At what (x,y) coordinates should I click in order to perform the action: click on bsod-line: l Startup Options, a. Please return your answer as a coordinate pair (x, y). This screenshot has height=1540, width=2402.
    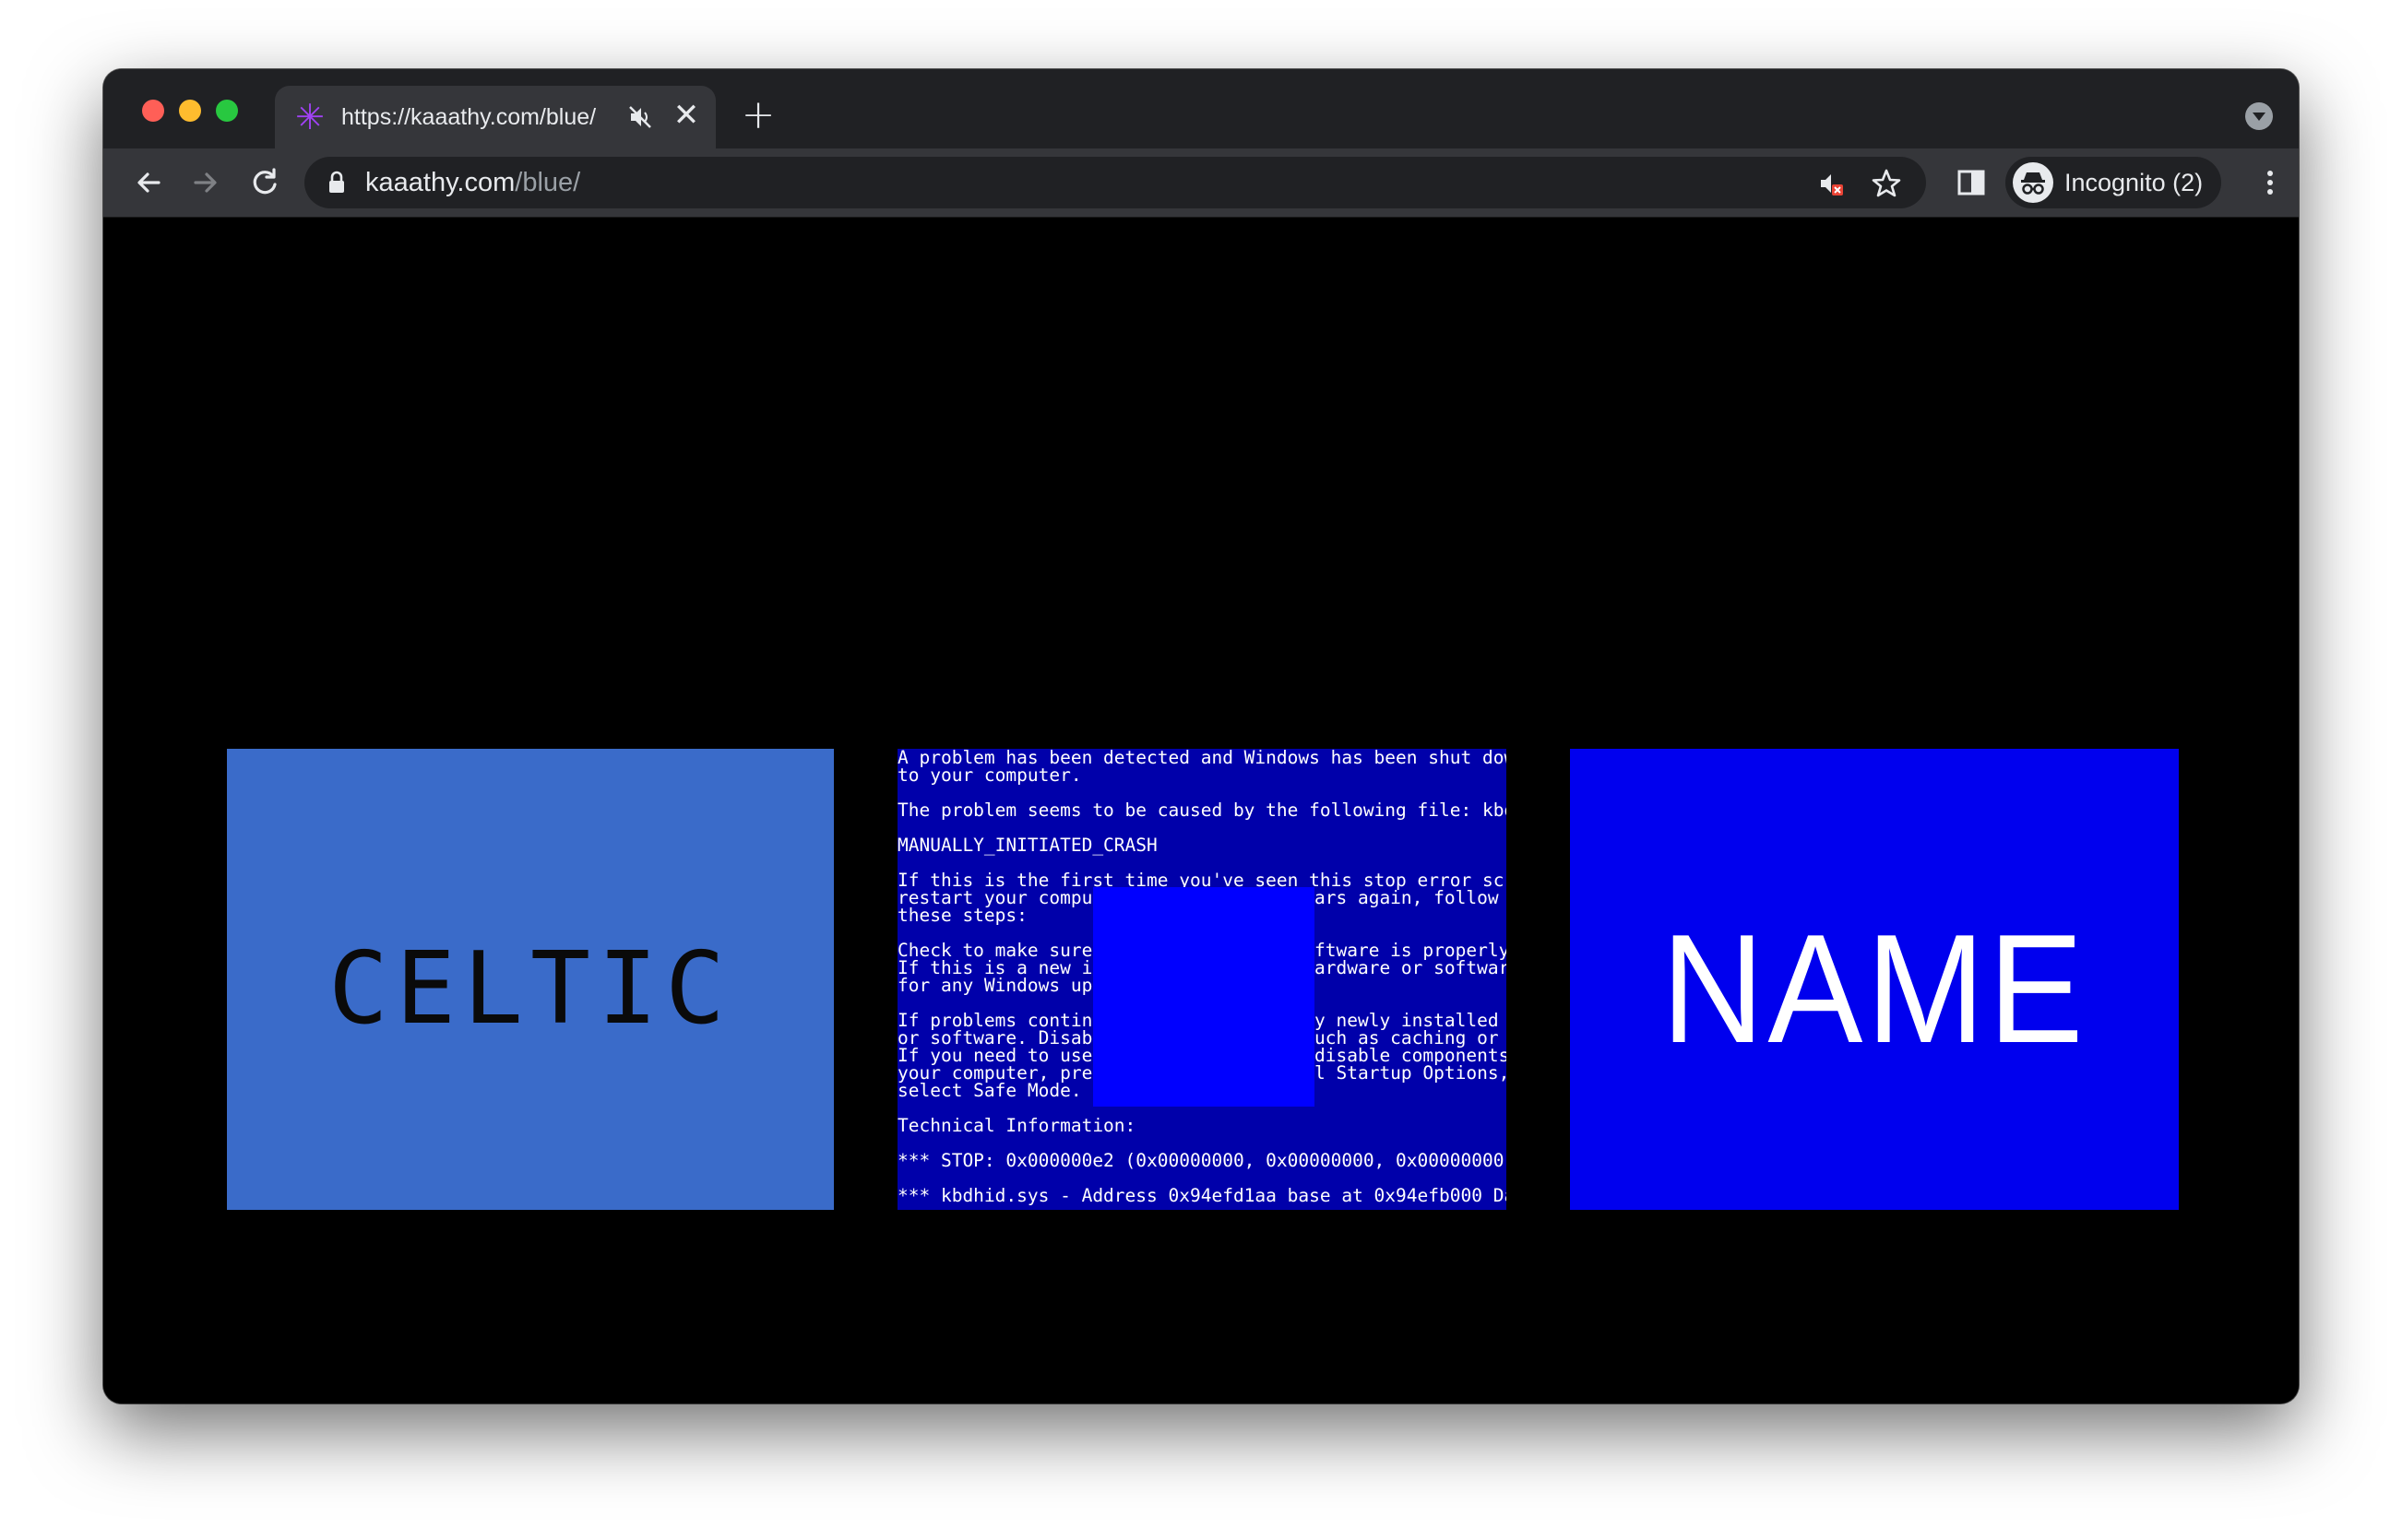
    Looking at the image, I should click on (1410, 1073).